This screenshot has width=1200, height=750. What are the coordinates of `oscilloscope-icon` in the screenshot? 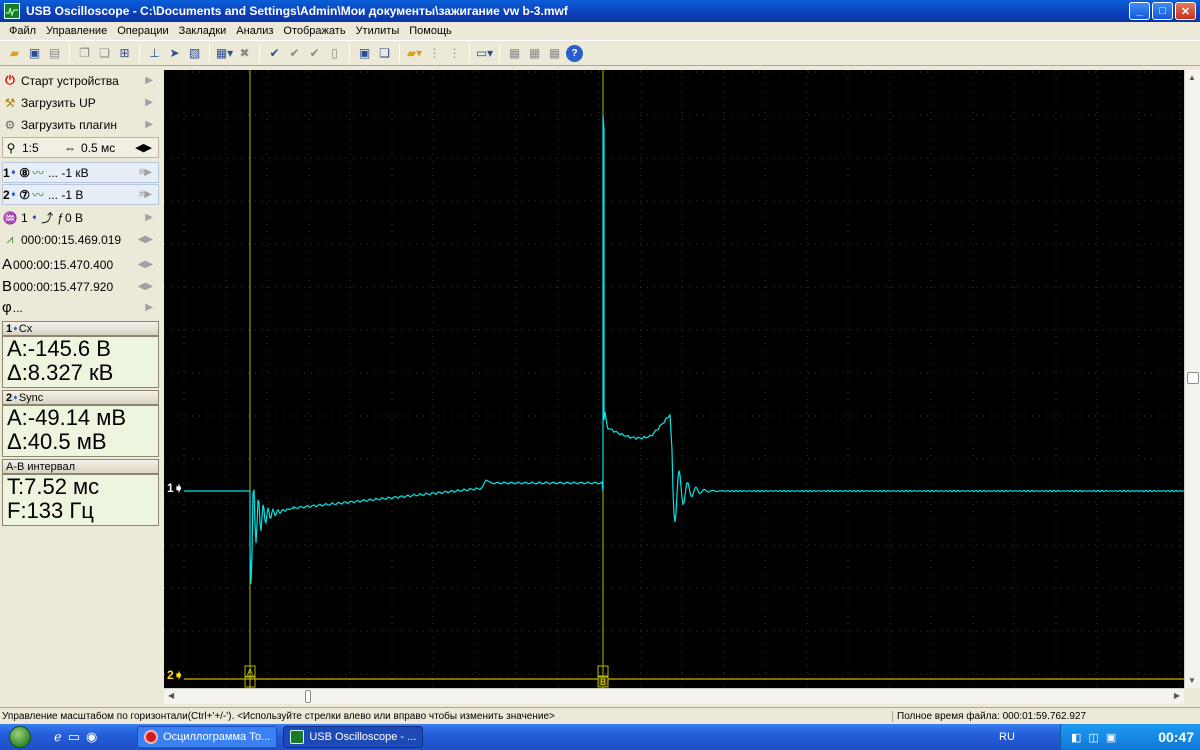 It's located at (297, 737).